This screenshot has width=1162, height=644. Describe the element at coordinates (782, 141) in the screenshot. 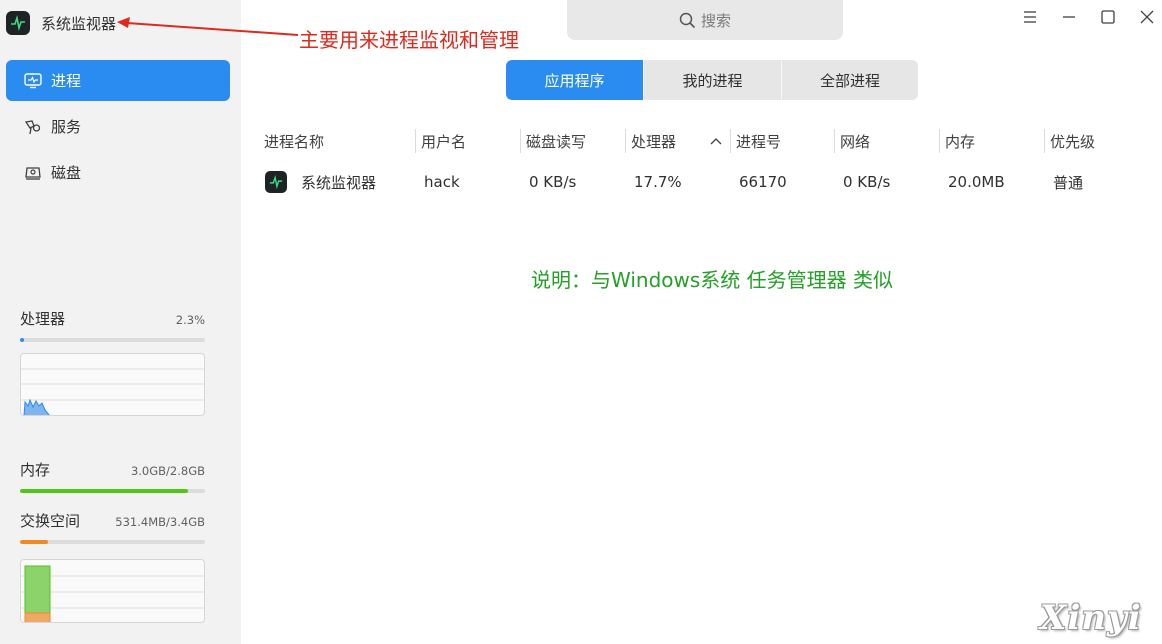

I see `column-header-pid: 进程号` at that location.